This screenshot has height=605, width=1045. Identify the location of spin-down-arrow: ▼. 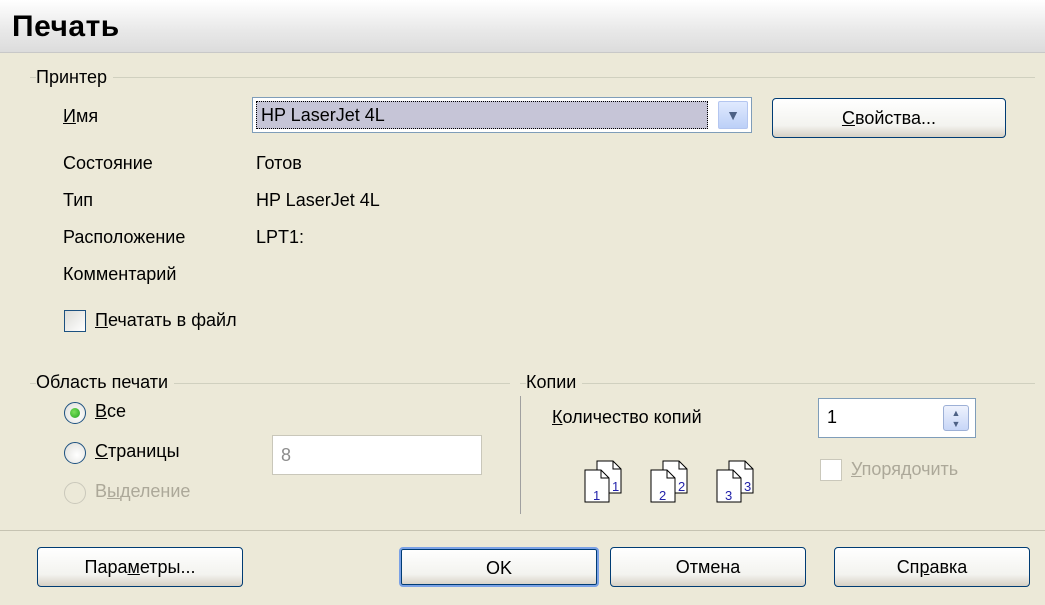
(956, 424).